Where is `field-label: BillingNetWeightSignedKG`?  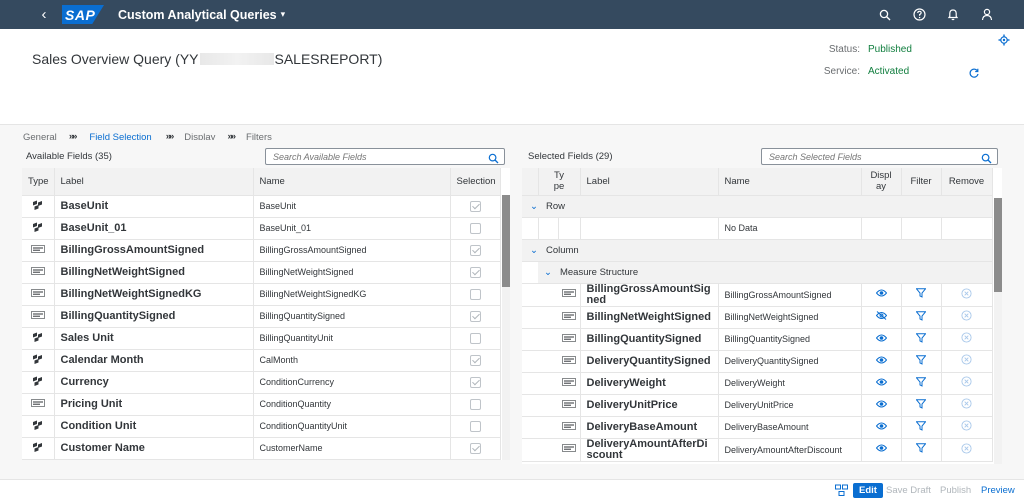 field-label: BillingNetWeightSignedKG is located at coordinates (154, 294).